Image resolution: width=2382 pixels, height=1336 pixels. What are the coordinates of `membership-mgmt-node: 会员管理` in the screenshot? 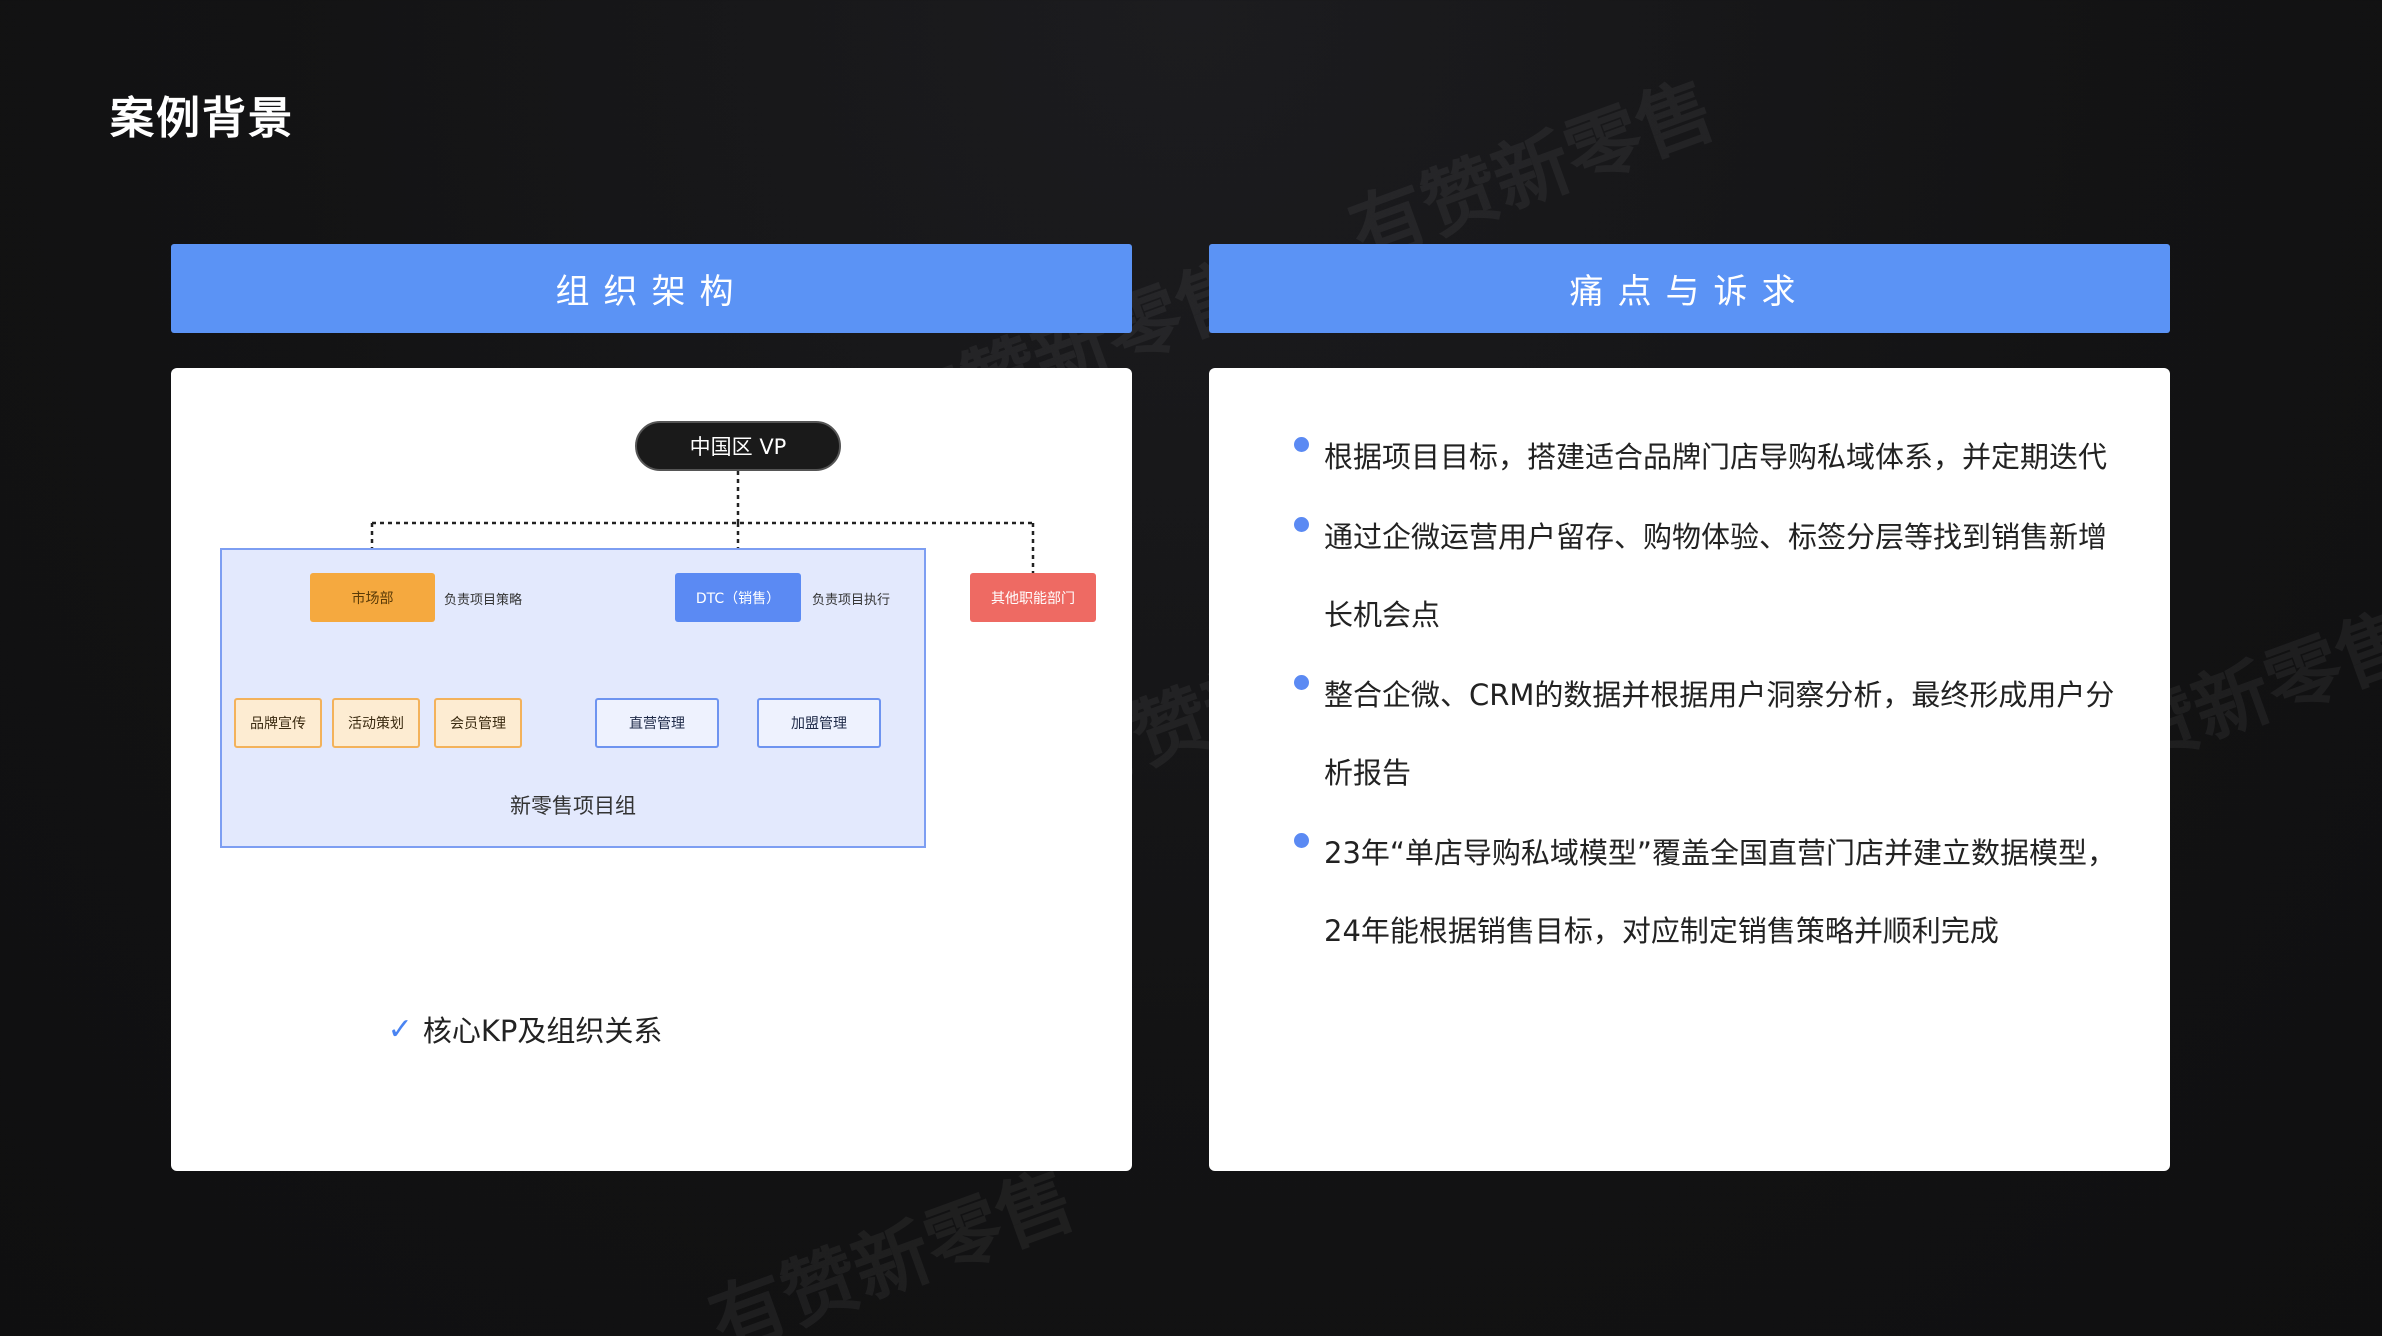 It's located at (478, 723).